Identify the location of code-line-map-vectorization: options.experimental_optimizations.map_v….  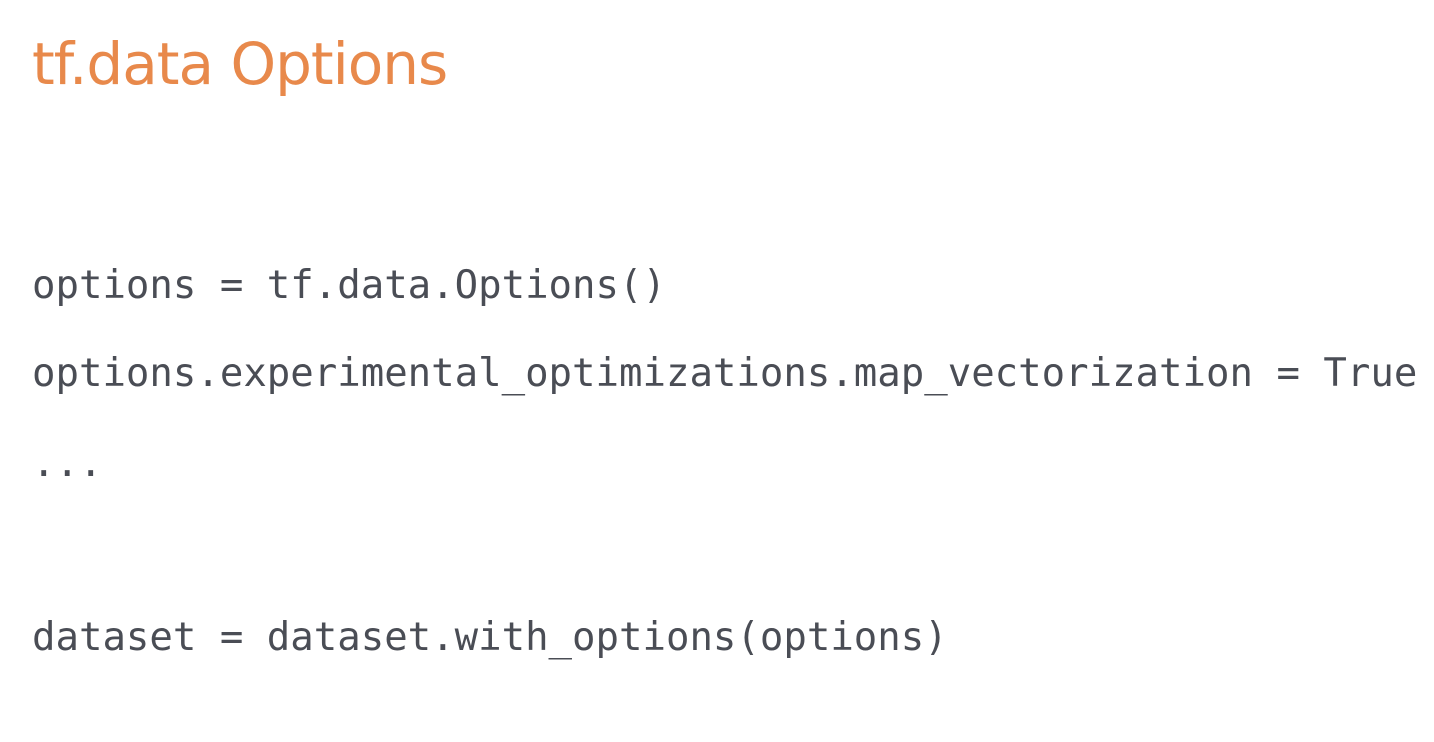
(725, 373).